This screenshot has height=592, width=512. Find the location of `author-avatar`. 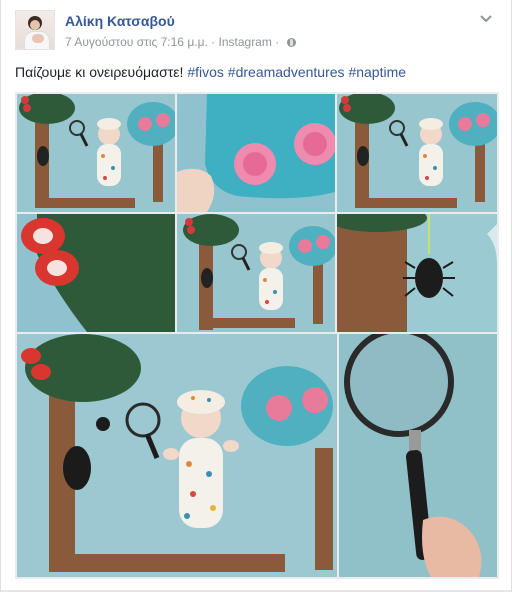

author-avatar is located at coordinates (35, 30).